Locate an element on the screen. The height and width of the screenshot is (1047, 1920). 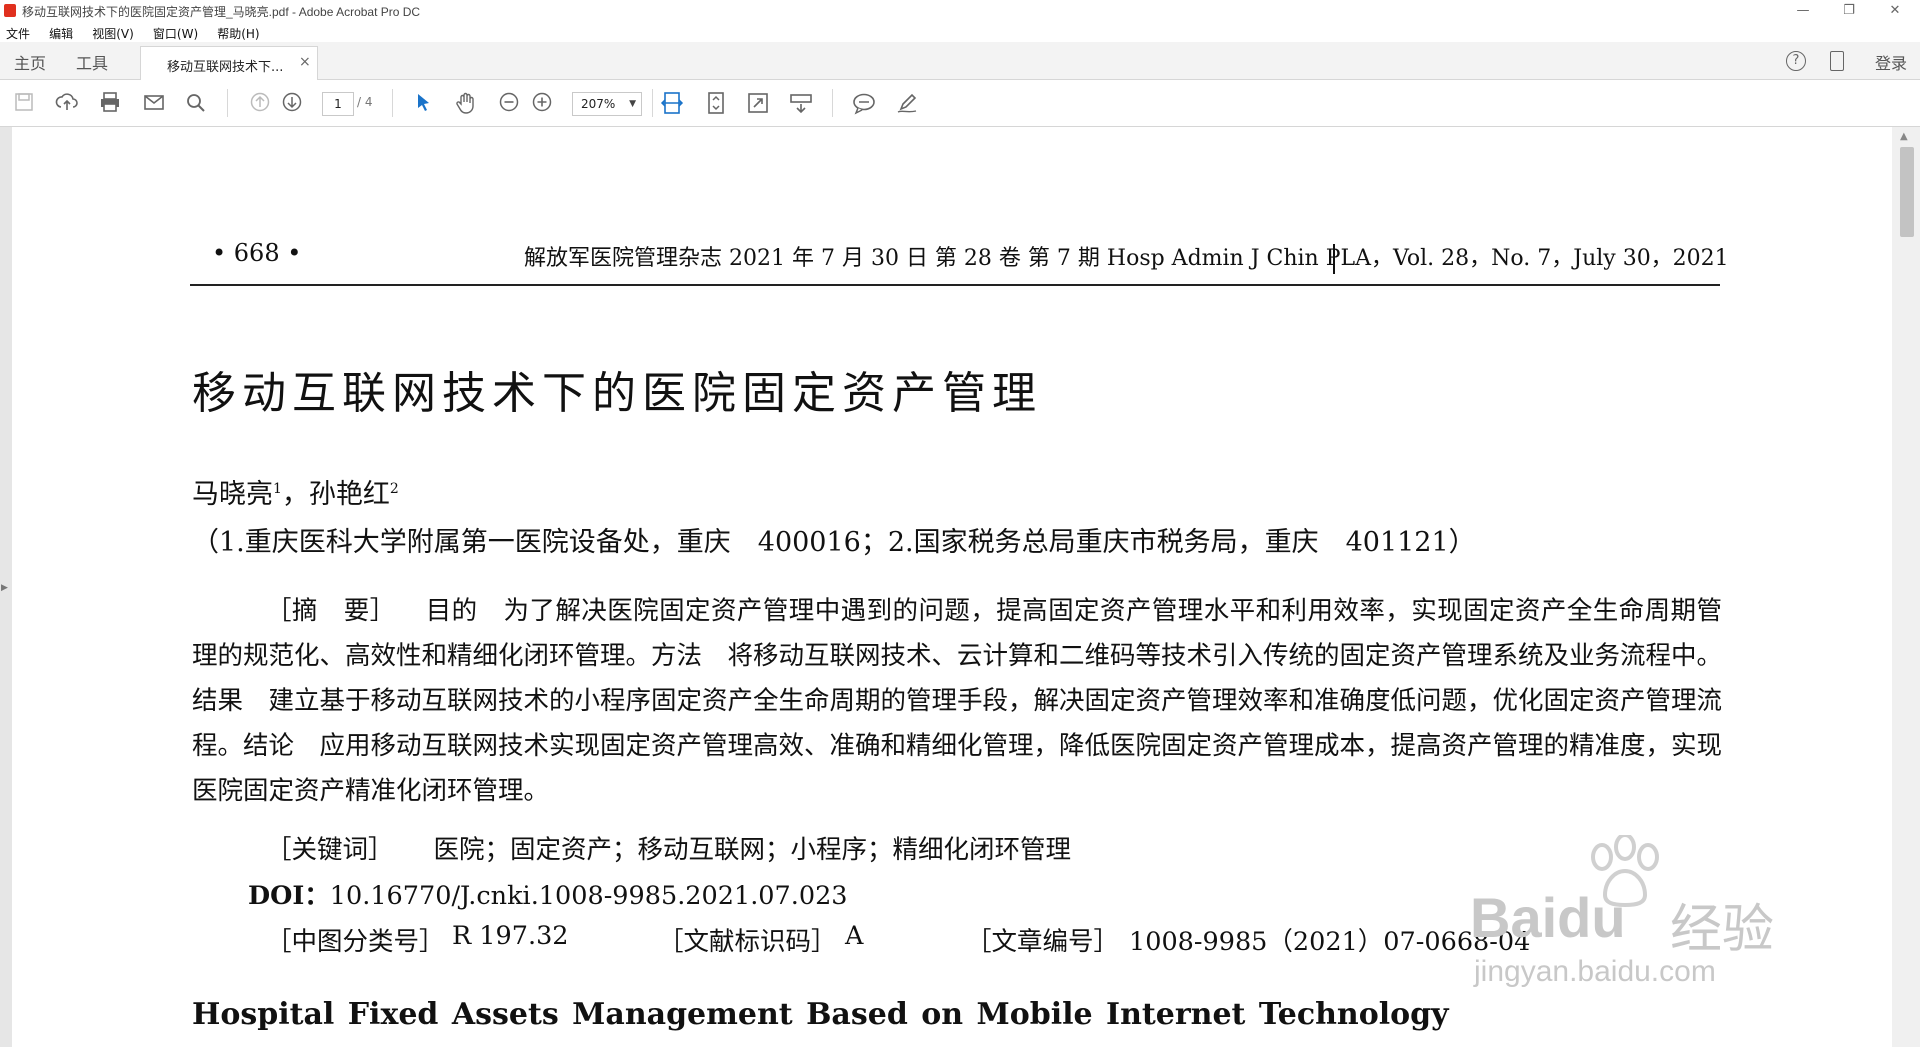
page-total: / 4 is located at coordinates (365, 102).